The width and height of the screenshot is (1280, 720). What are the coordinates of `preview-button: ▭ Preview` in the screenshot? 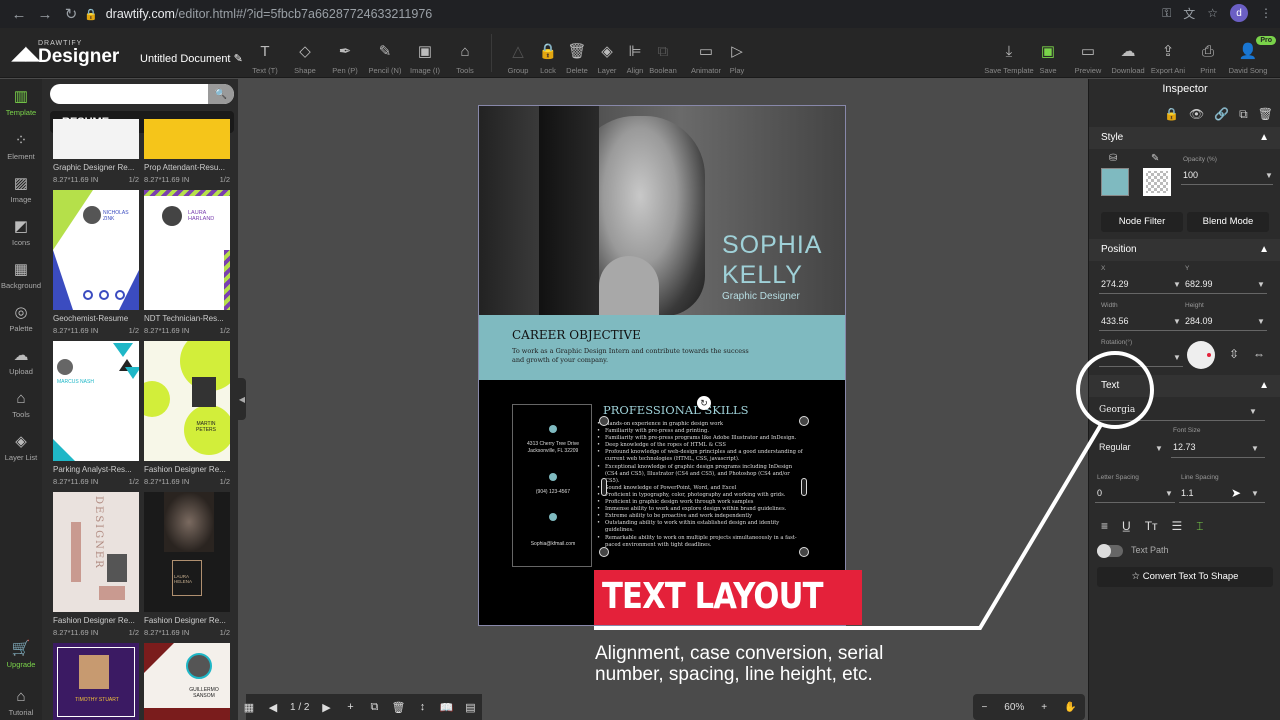 It's located at (1088, 57).